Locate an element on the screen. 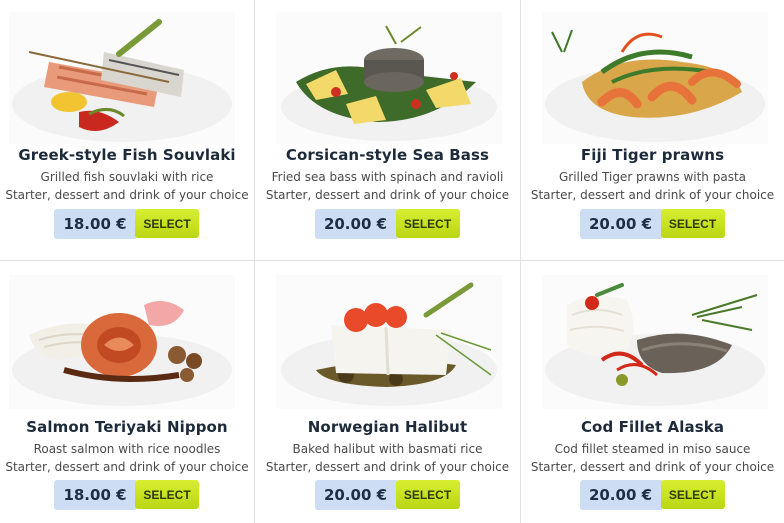 This screenshot has width=784, height=523. dish-title: Cod Fillet Alaska is located at coordinates (652, 427).